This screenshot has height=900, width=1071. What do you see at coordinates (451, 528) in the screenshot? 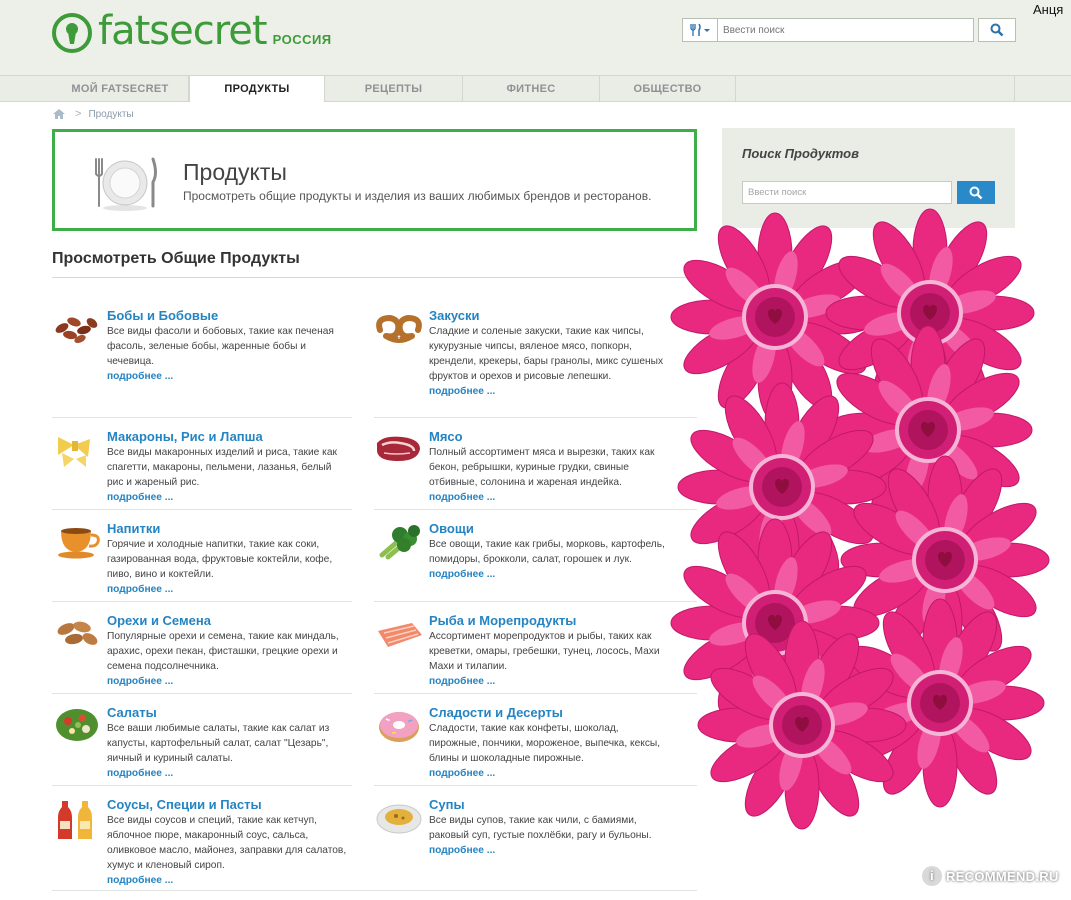
I see `category-title: Овощи` at bounding box center [451, 528].